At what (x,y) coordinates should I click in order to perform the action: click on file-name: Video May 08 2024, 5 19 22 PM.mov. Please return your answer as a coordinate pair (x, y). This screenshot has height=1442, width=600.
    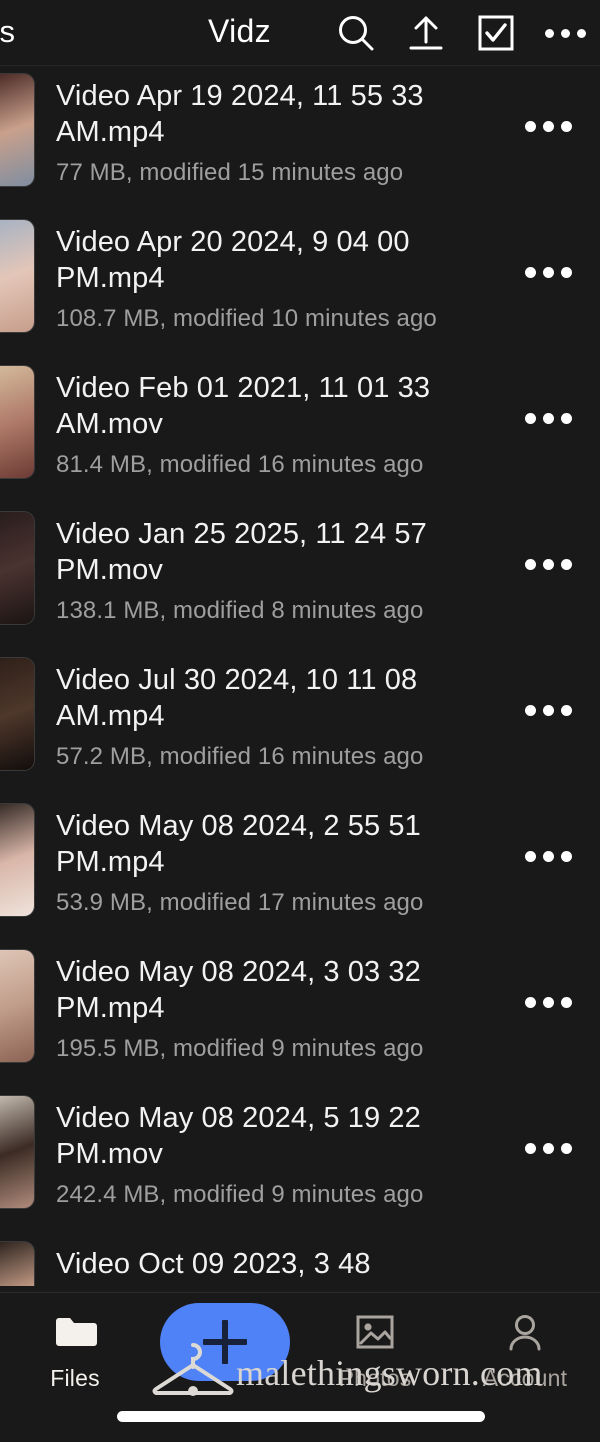
    Looking at the image, I should click on (238, 1136).